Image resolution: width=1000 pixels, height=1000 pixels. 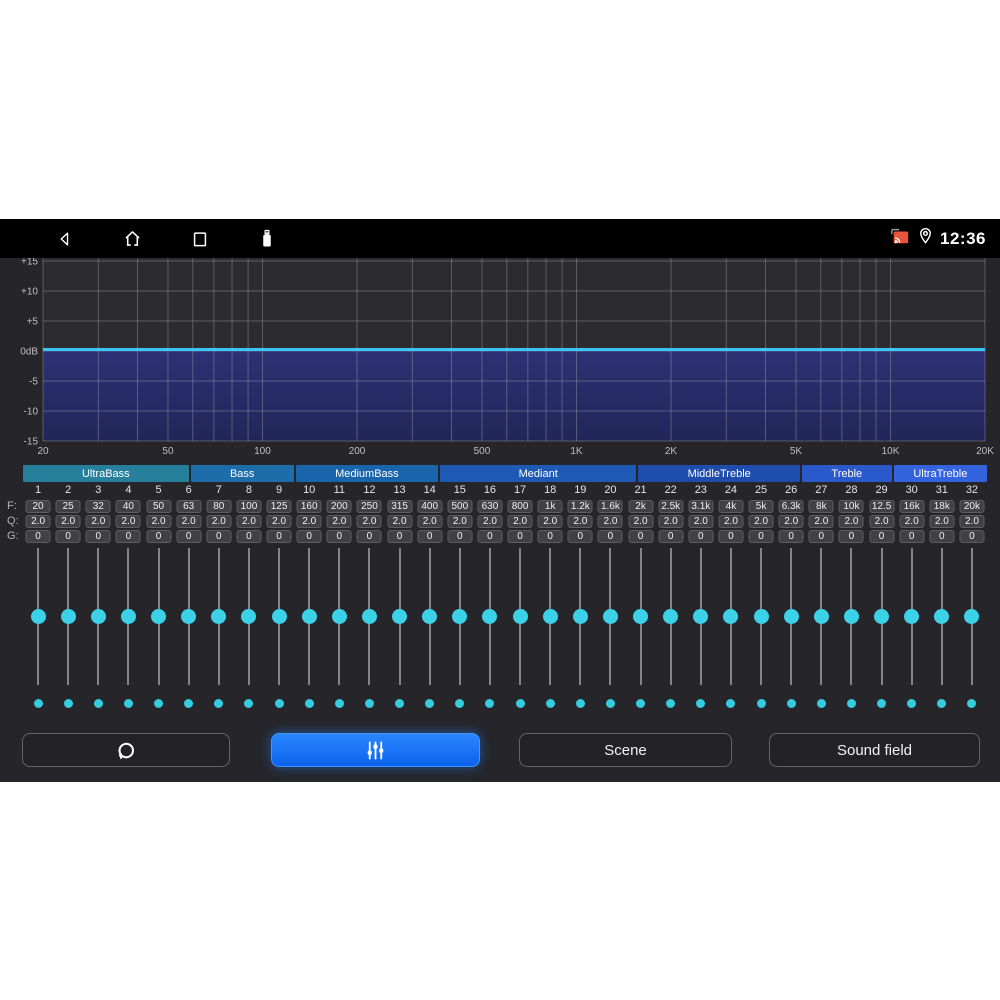 I want to click on band-frequency-value: 4k, so click(x=731, y=506).